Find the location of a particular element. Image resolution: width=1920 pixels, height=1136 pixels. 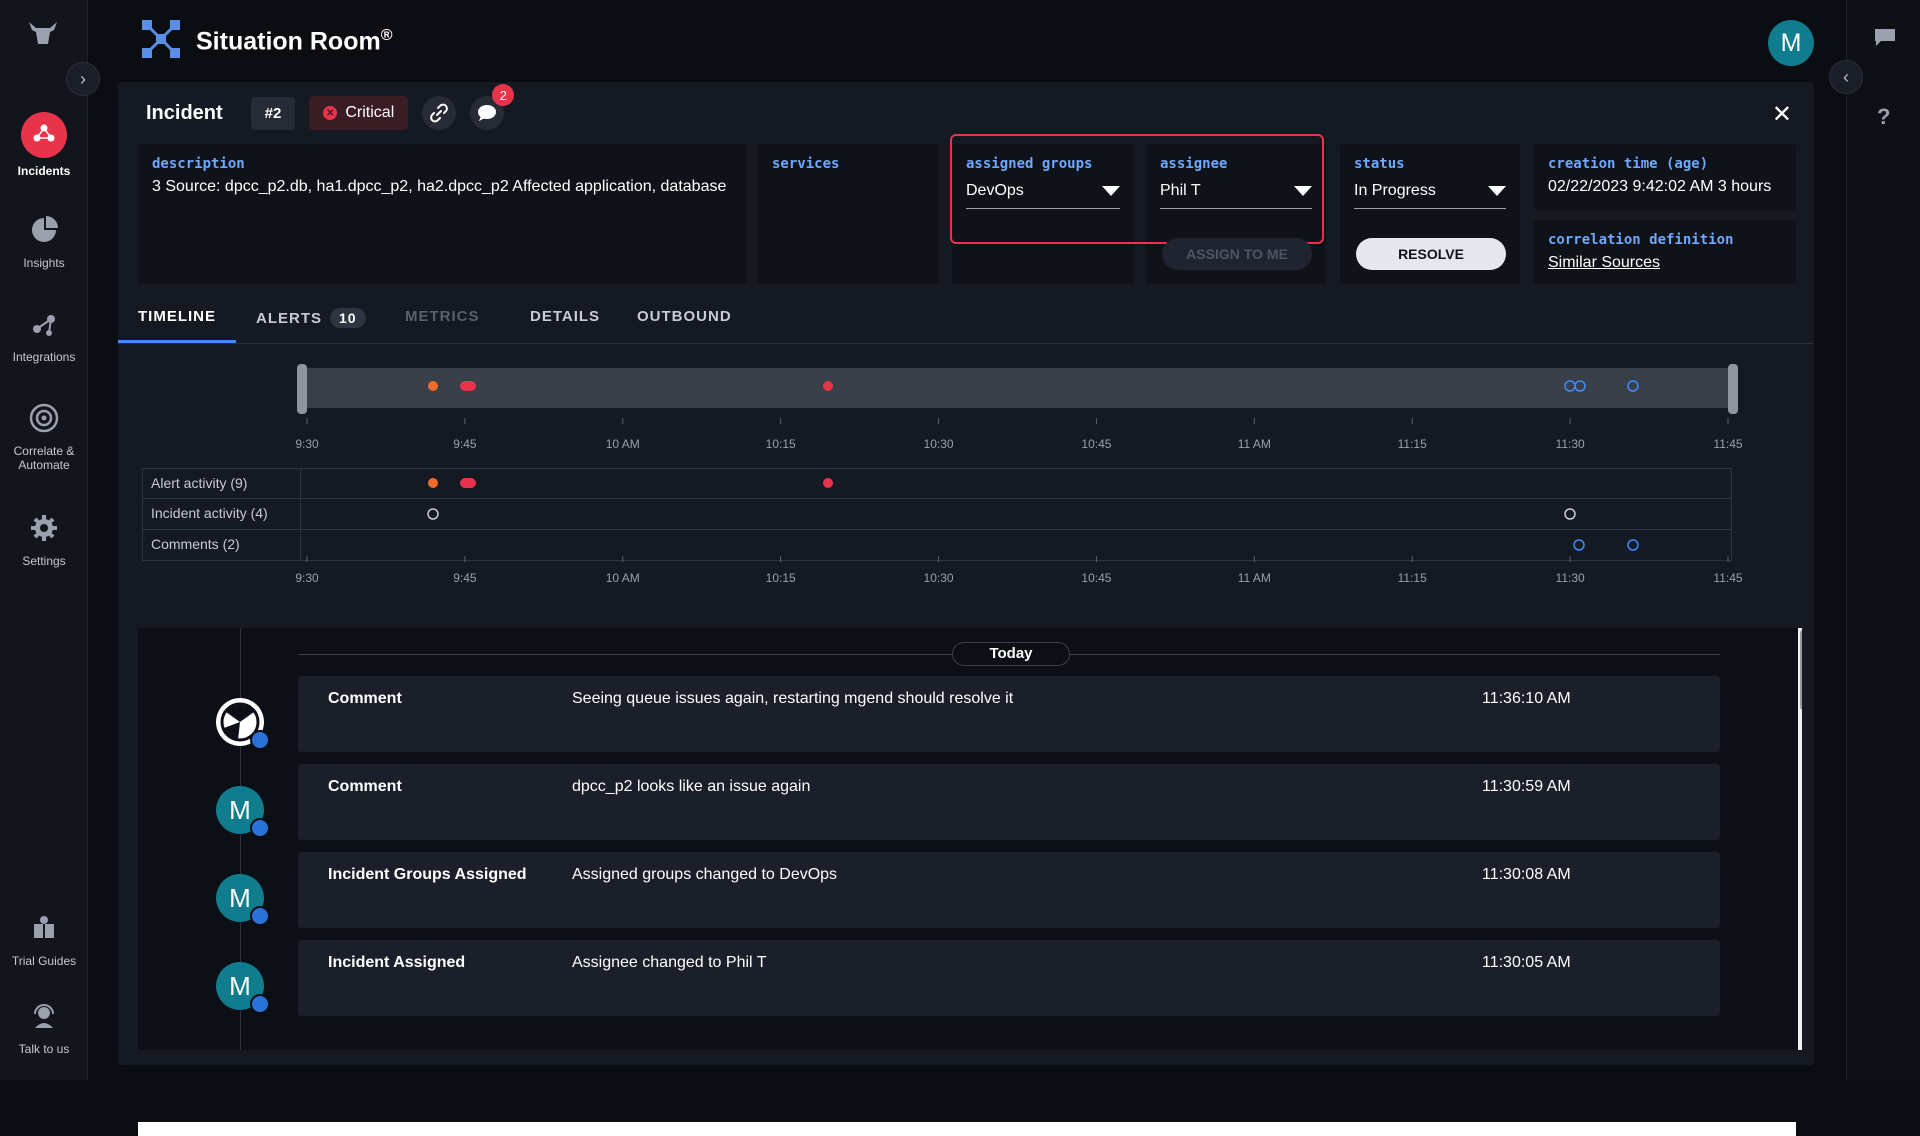

scrubber-tick-label: 11:30 is located at coordinates (1570, 444).